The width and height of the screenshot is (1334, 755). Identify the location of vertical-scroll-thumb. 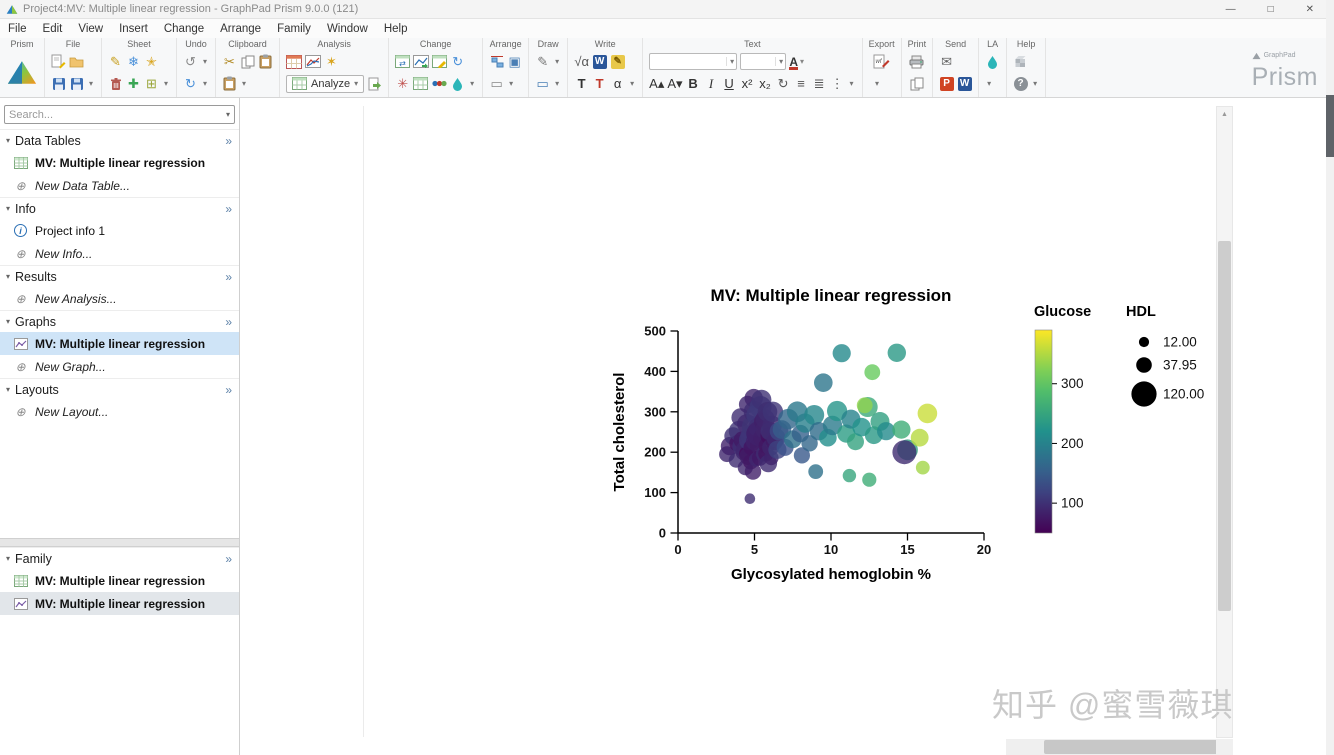
(1224, 426).